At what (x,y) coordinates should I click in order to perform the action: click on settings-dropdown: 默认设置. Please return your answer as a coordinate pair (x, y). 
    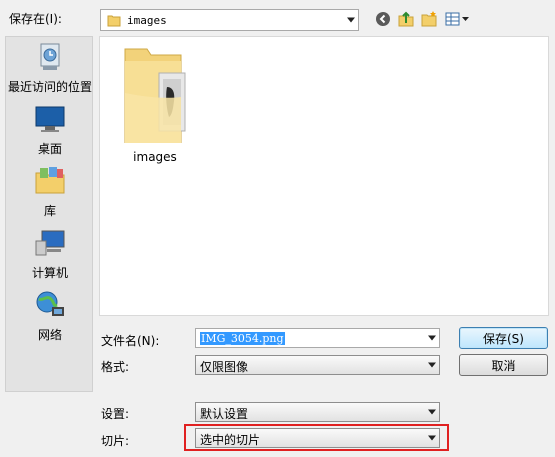
    Looking at the image, I should click on (317, 412).